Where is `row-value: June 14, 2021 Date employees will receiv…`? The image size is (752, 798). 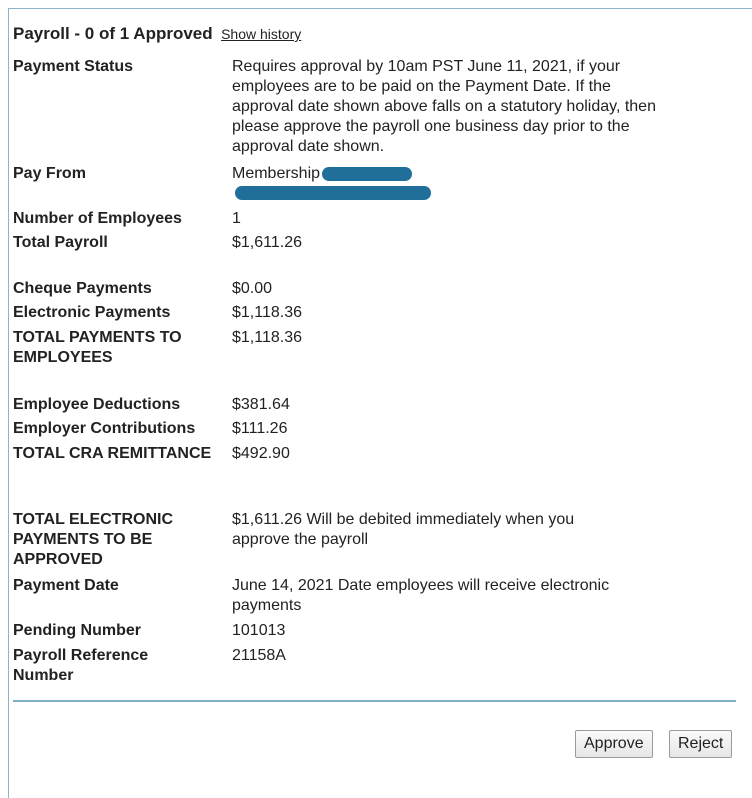 row-value: June 14, 2021 Date employees will receiv… is located at coordinates (421, 595).